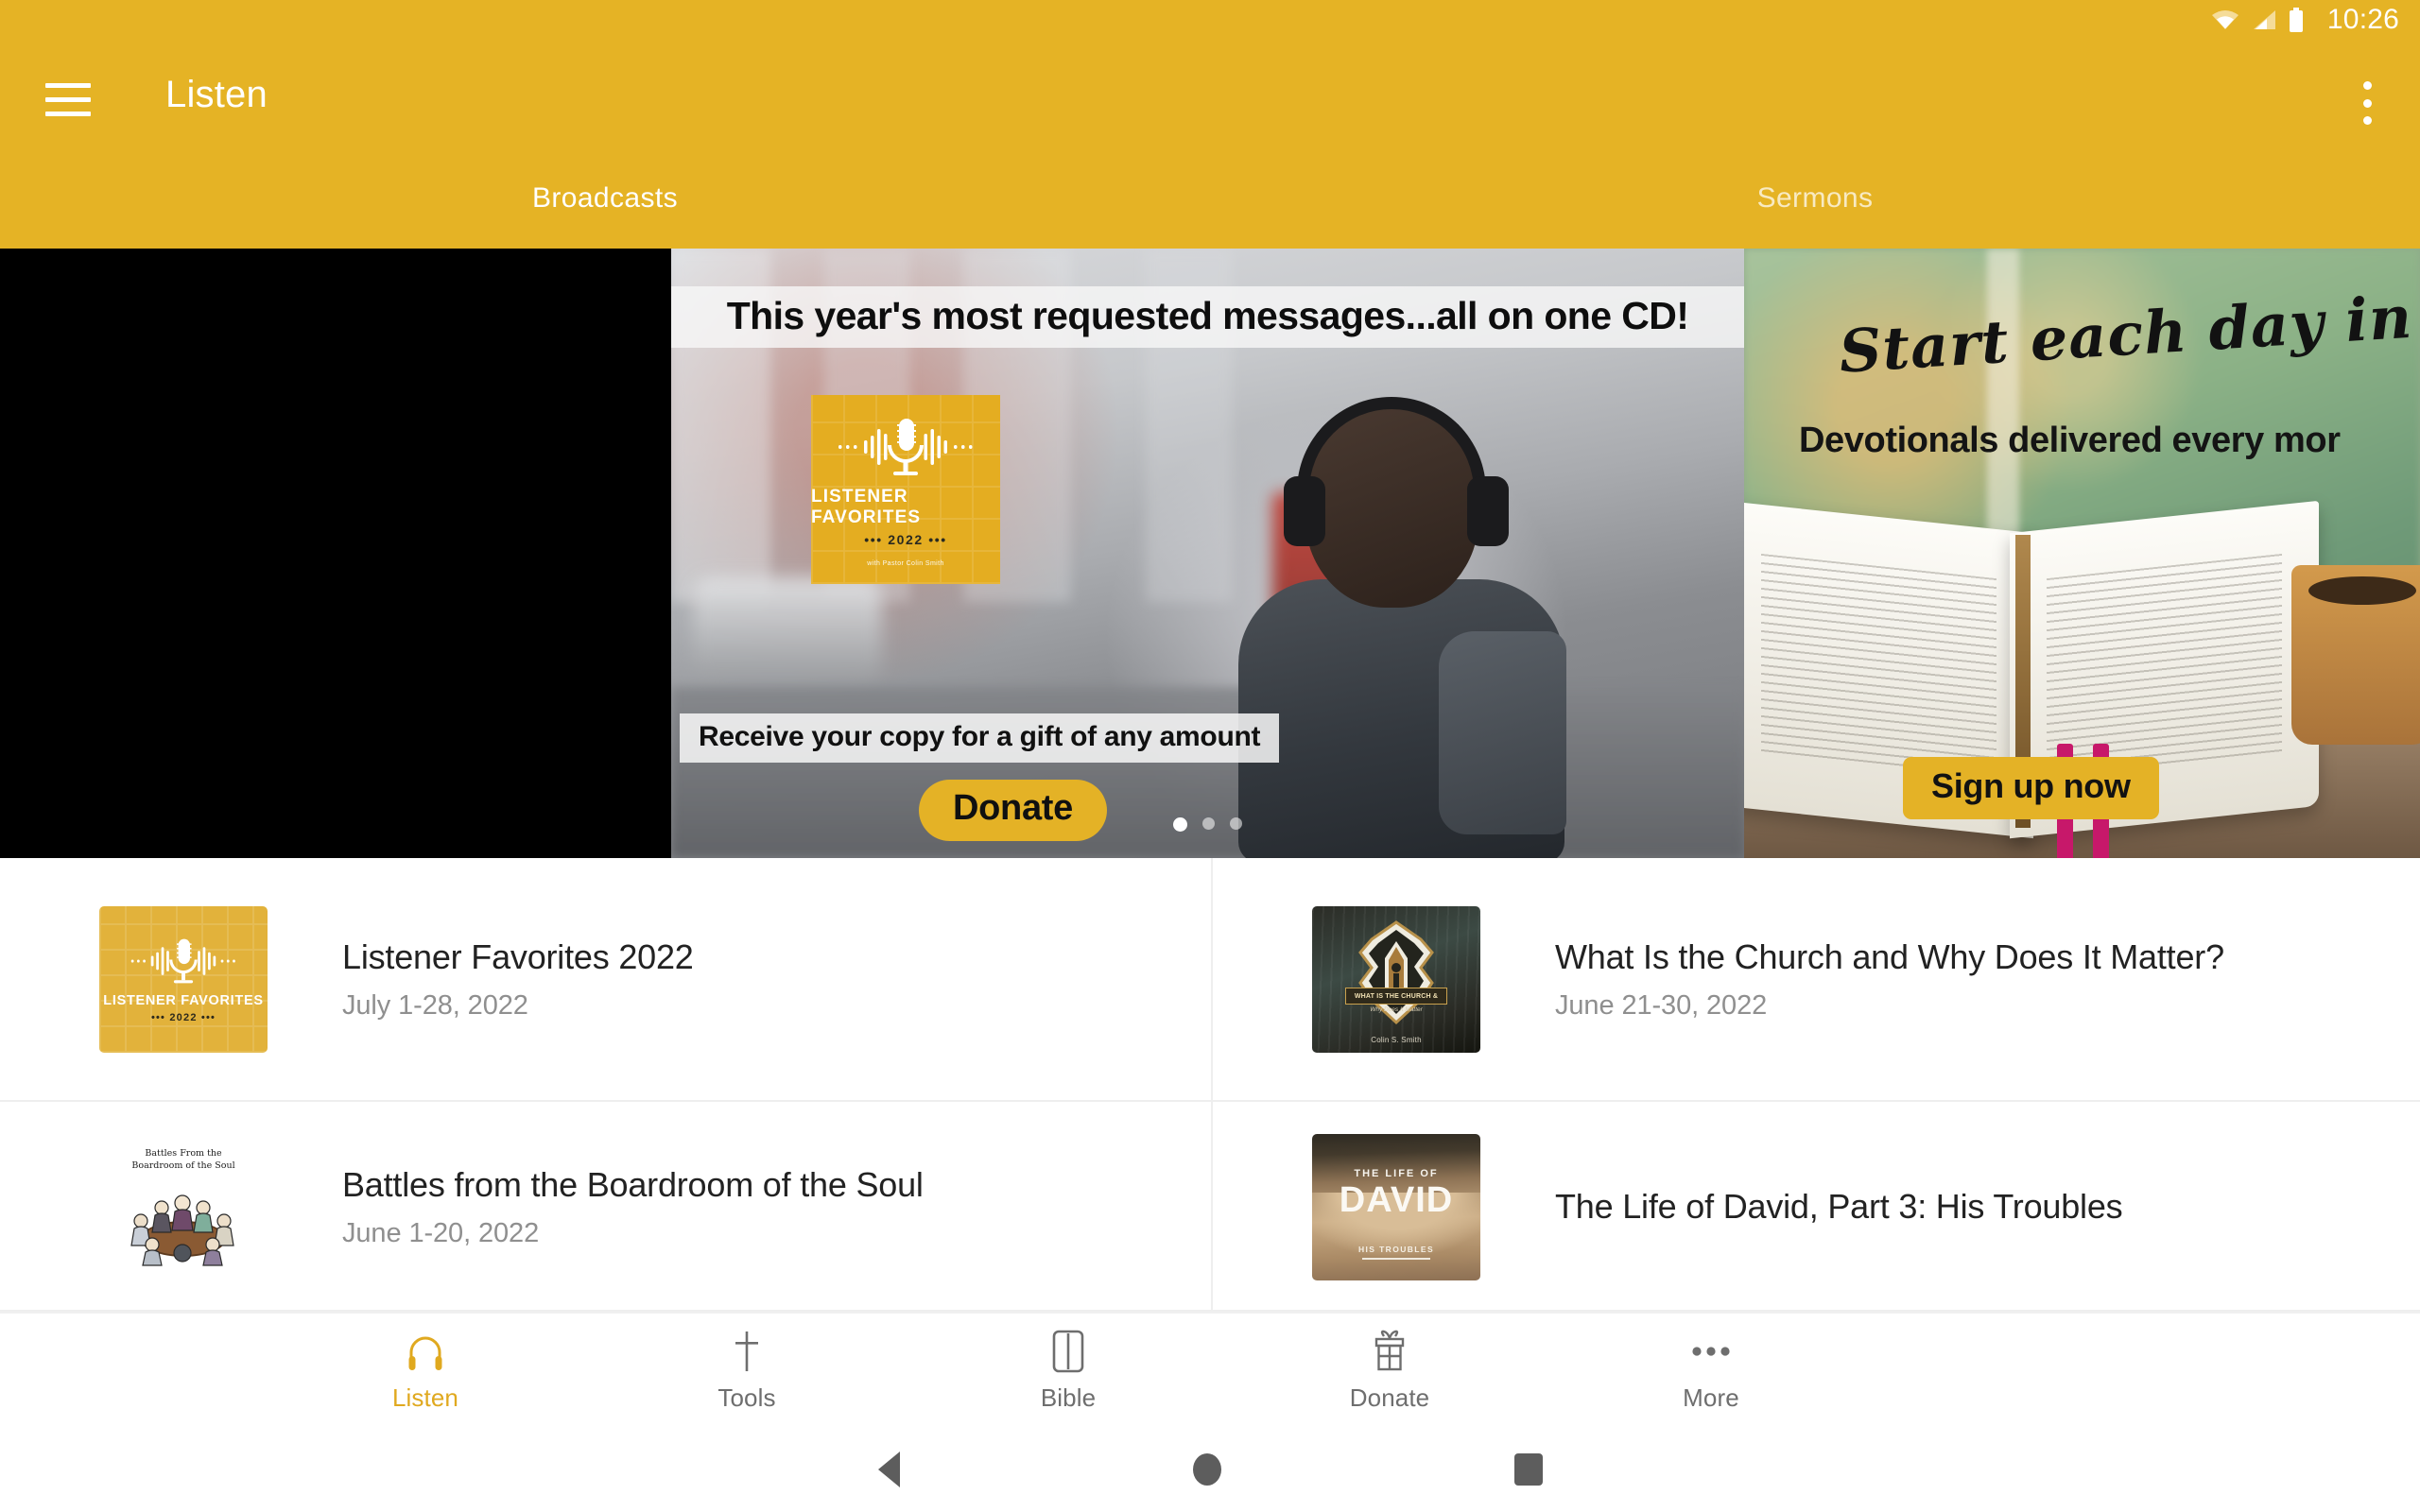  What do you see at coordinates (1396, 1252) in the screenshot?
I see `thumbnail-subtitle: HIS TROUBLES` at bounding box center [1396, 1252].